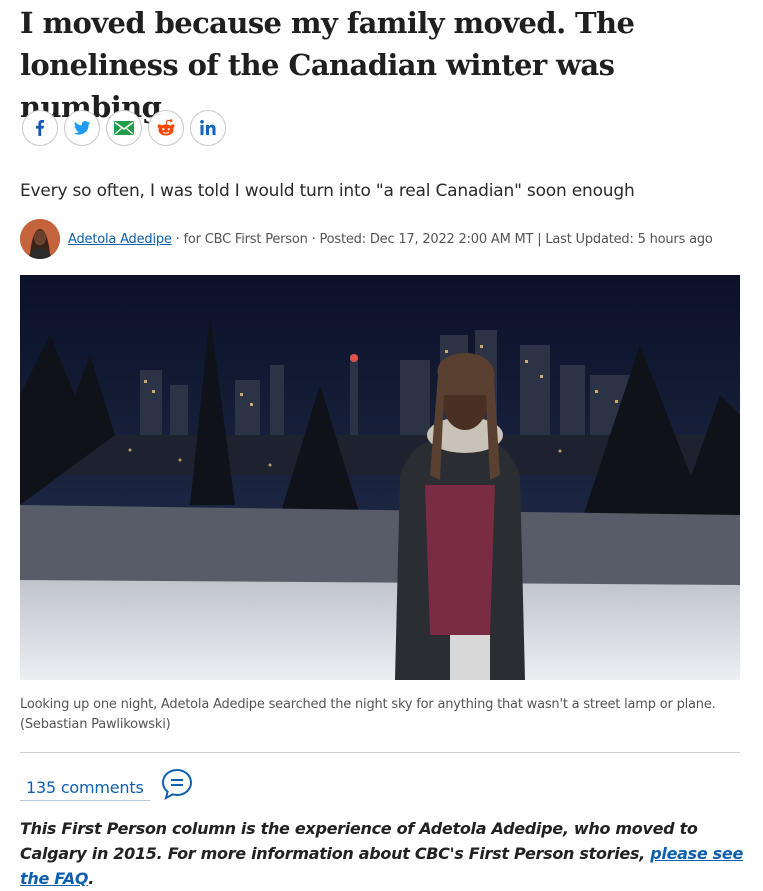 Image resolution: width=763 pixels, height=891 pixels. What do you see at coordinates (426, 239) in the screenshot?
I see `posted-date: Posted: Dec 17, 2022 2:00 AM MT` at bounding box center [426, 239].